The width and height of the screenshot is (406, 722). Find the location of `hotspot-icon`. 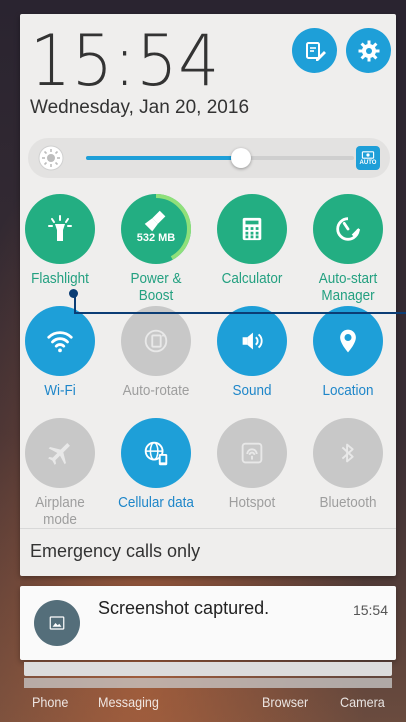

hotspot-icon is located at coordinates (252, 453).